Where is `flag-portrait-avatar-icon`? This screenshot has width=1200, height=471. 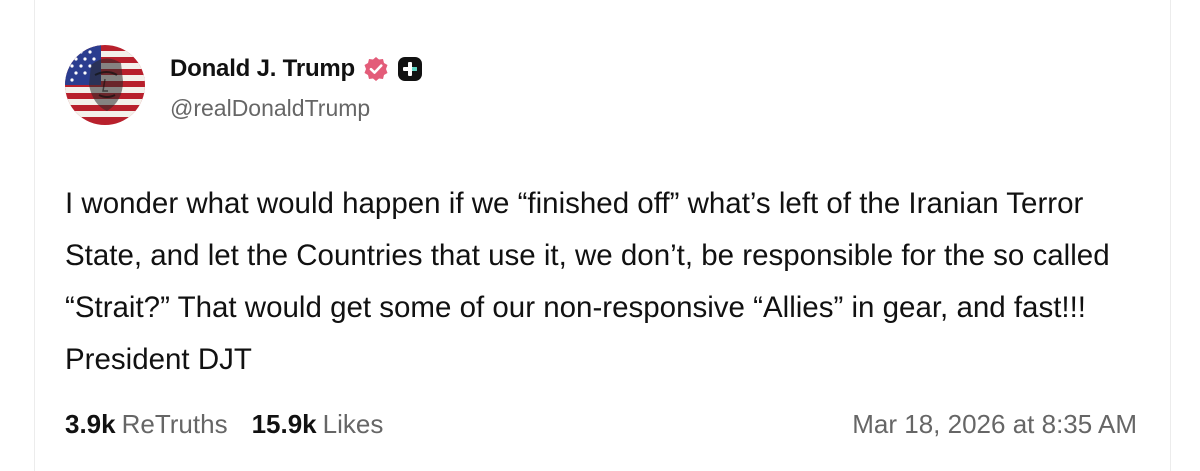
flag-portrait-avatar-icon is located at coordinates (105, 85).